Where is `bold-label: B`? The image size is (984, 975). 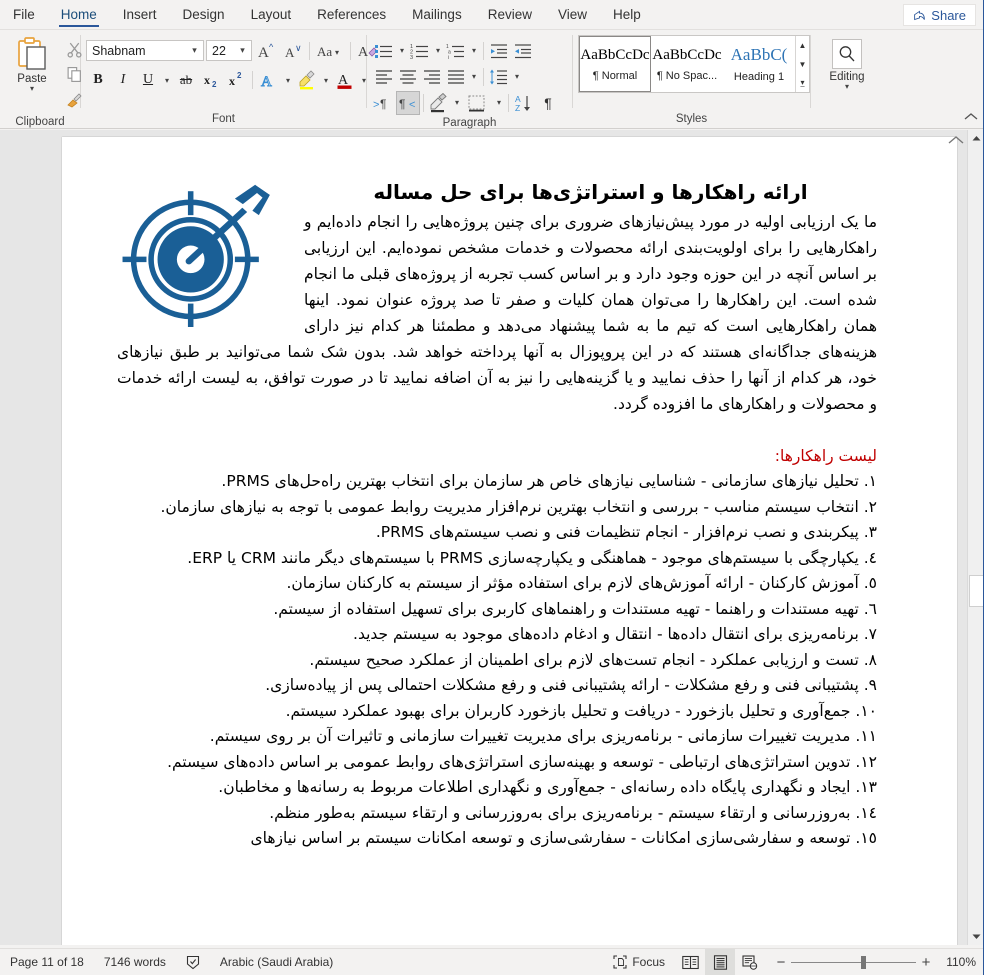 bold-label: B is located at coordinates (98, 79).